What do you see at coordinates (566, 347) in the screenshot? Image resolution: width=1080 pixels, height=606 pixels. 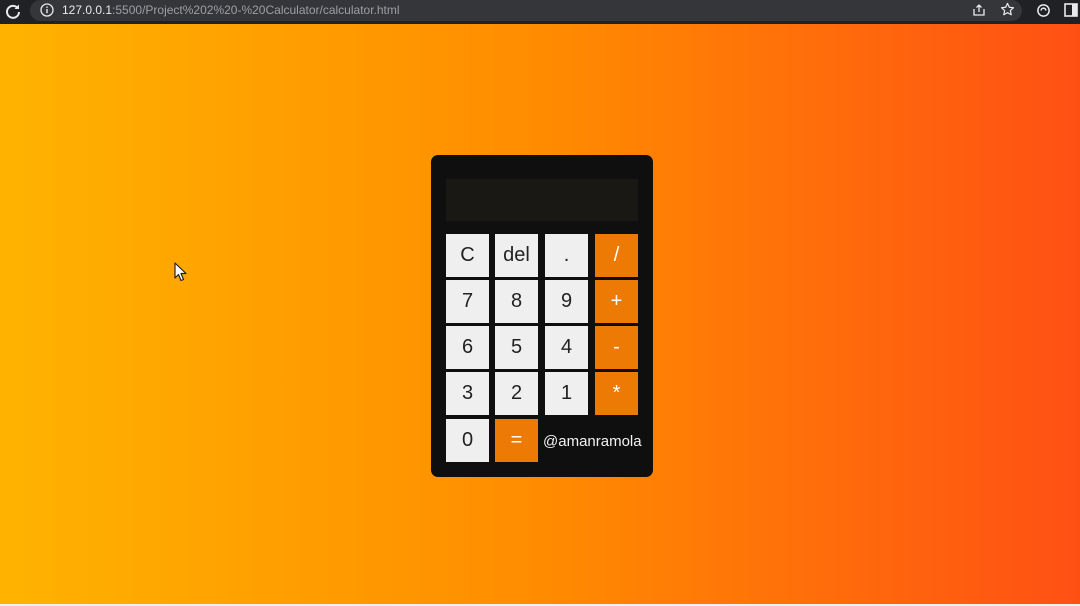 I see `four-button: 4` at bounding box center [566, 347].